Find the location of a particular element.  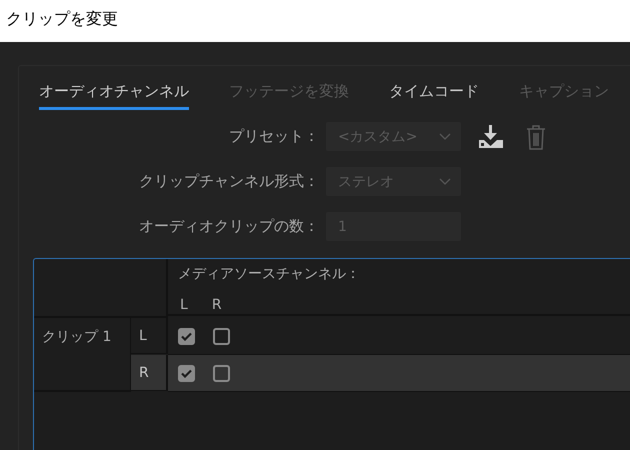

download-icon is located at coordinates (491, 136).